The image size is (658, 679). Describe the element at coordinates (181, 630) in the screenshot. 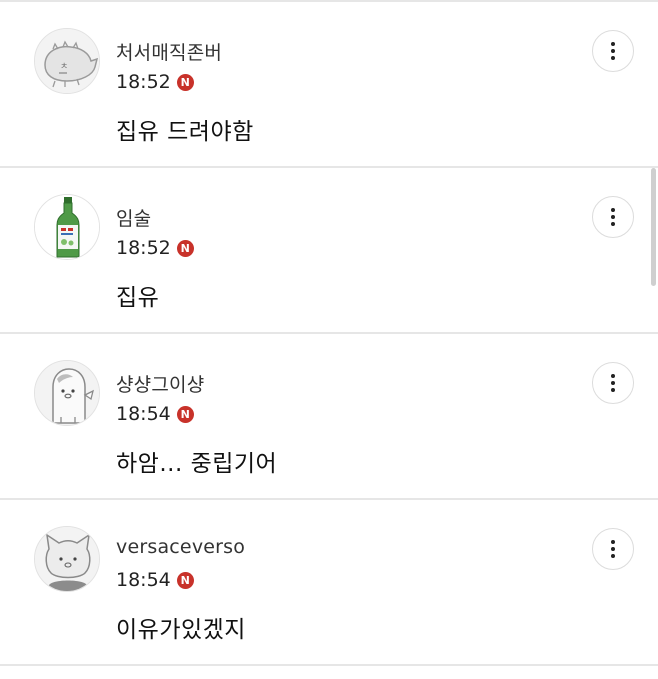

I see `comment-text: 이유가있겠지` at that location.